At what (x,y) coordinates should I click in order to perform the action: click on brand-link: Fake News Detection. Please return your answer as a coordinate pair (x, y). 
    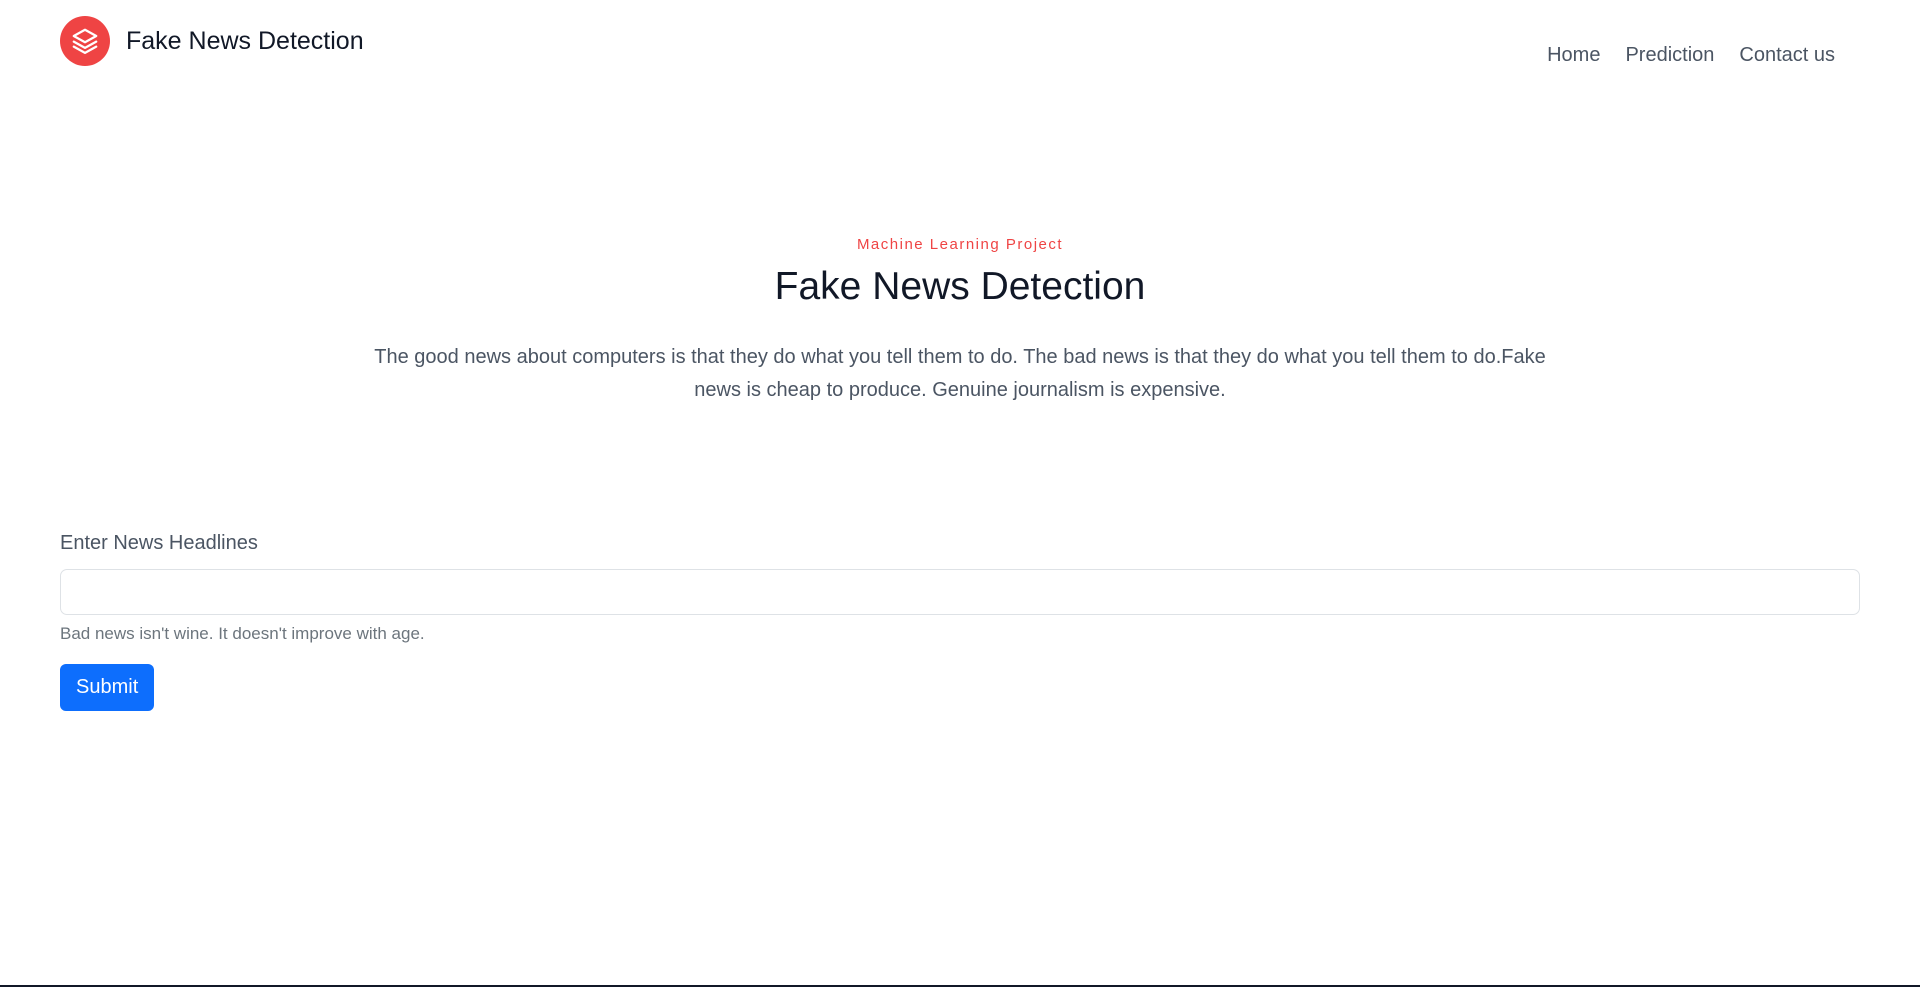
    Looking at the image, I should click on (212, 41).